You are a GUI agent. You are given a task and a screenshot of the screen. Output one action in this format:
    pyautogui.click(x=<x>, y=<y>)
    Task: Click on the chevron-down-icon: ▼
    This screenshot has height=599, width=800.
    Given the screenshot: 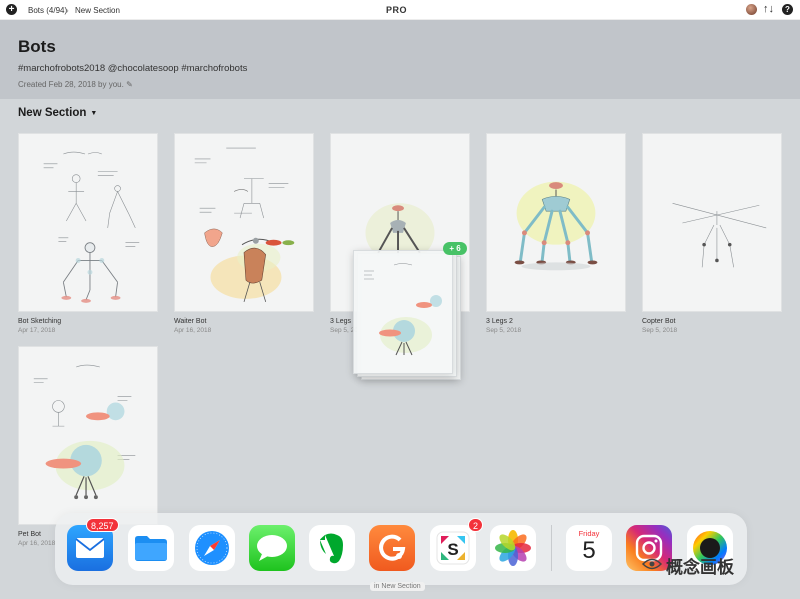 What is the action you would take?
    pyautogui.click(x=94, y=113)
    